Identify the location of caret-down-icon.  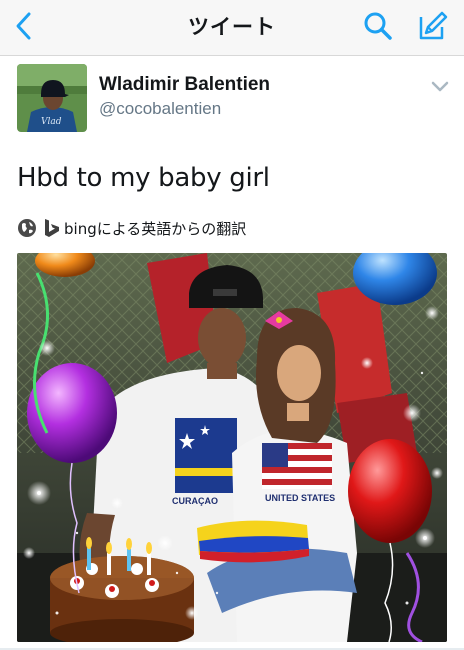
(440, 86).